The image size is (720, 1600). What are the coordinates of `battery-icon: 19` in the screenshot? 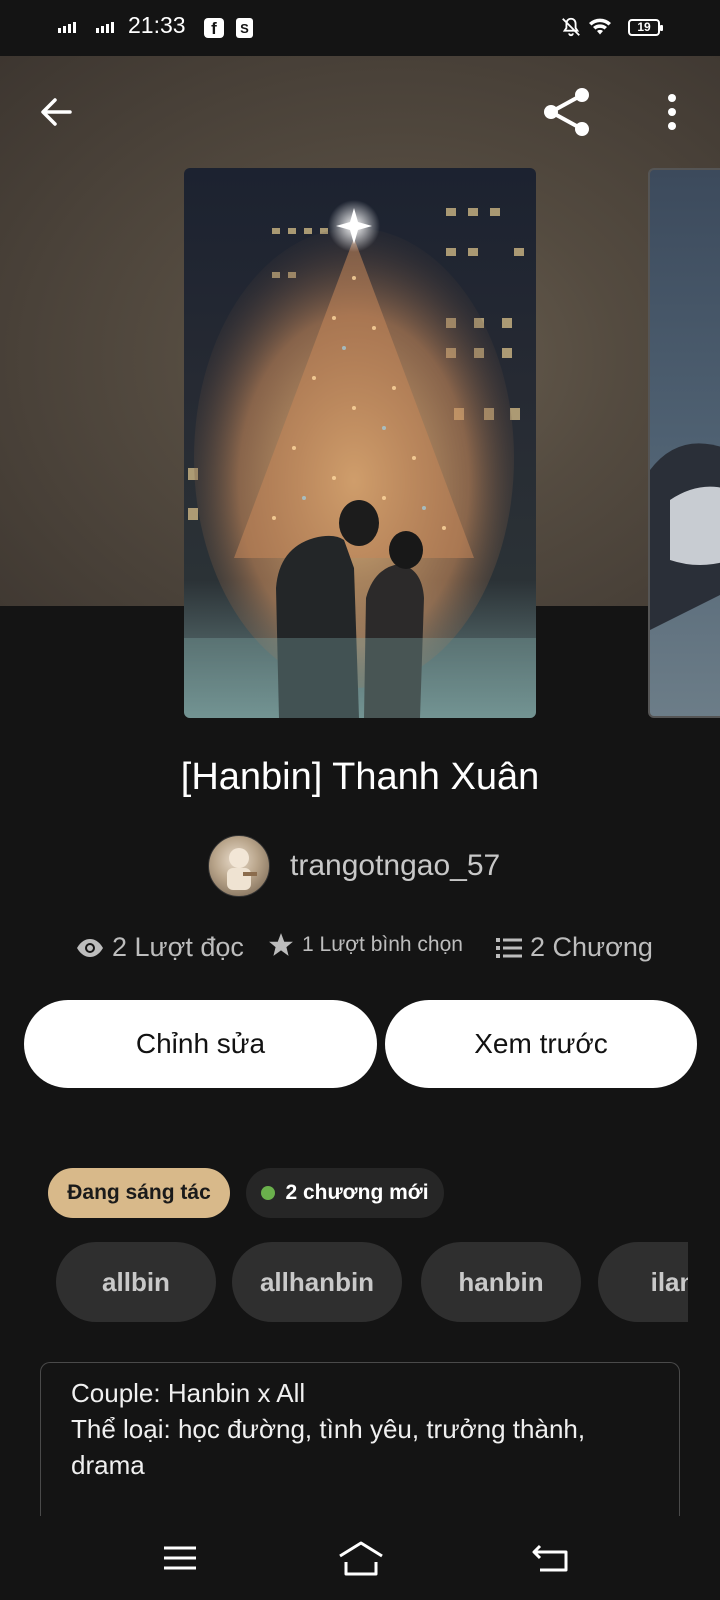 It's located at (645, 27).